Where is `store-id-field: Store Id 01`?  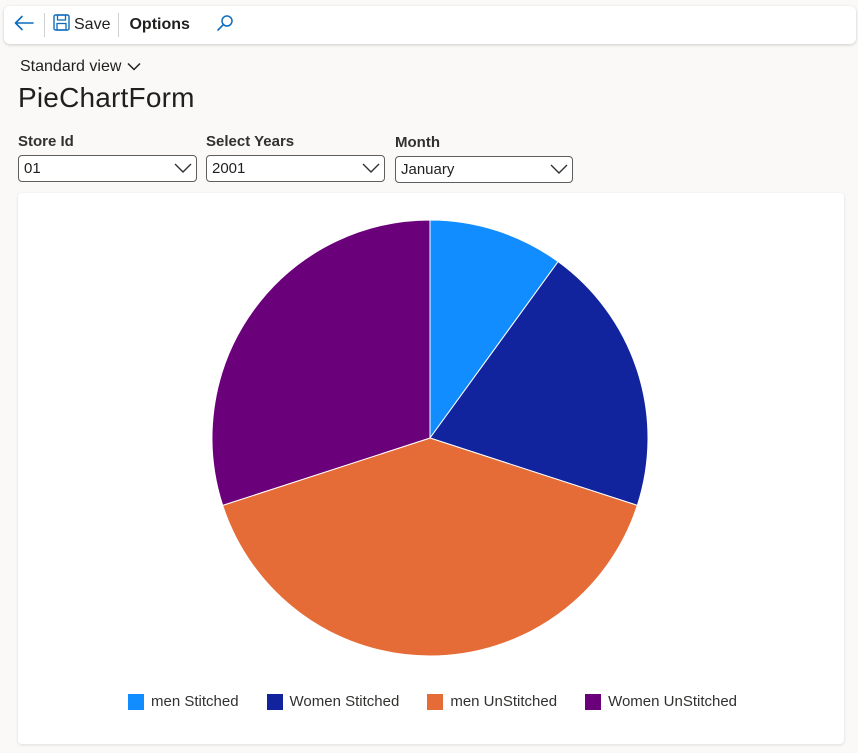
store-id-field: Store Id 01 is located at coordinates (107, 157).